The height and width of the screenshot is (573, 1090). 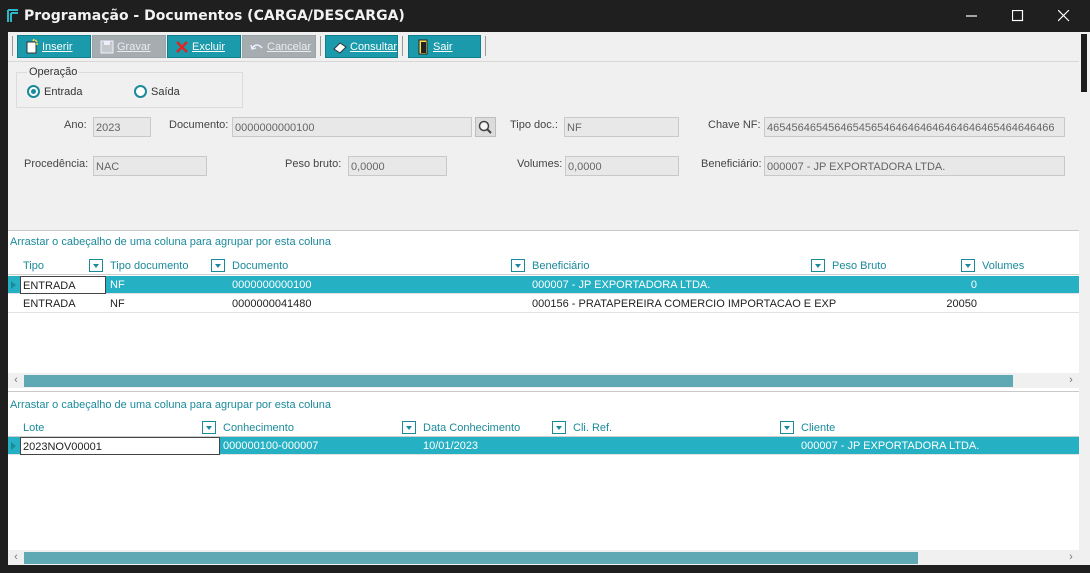 I want to click on tipo-doc-field: NF, so click(x=621, y=127).